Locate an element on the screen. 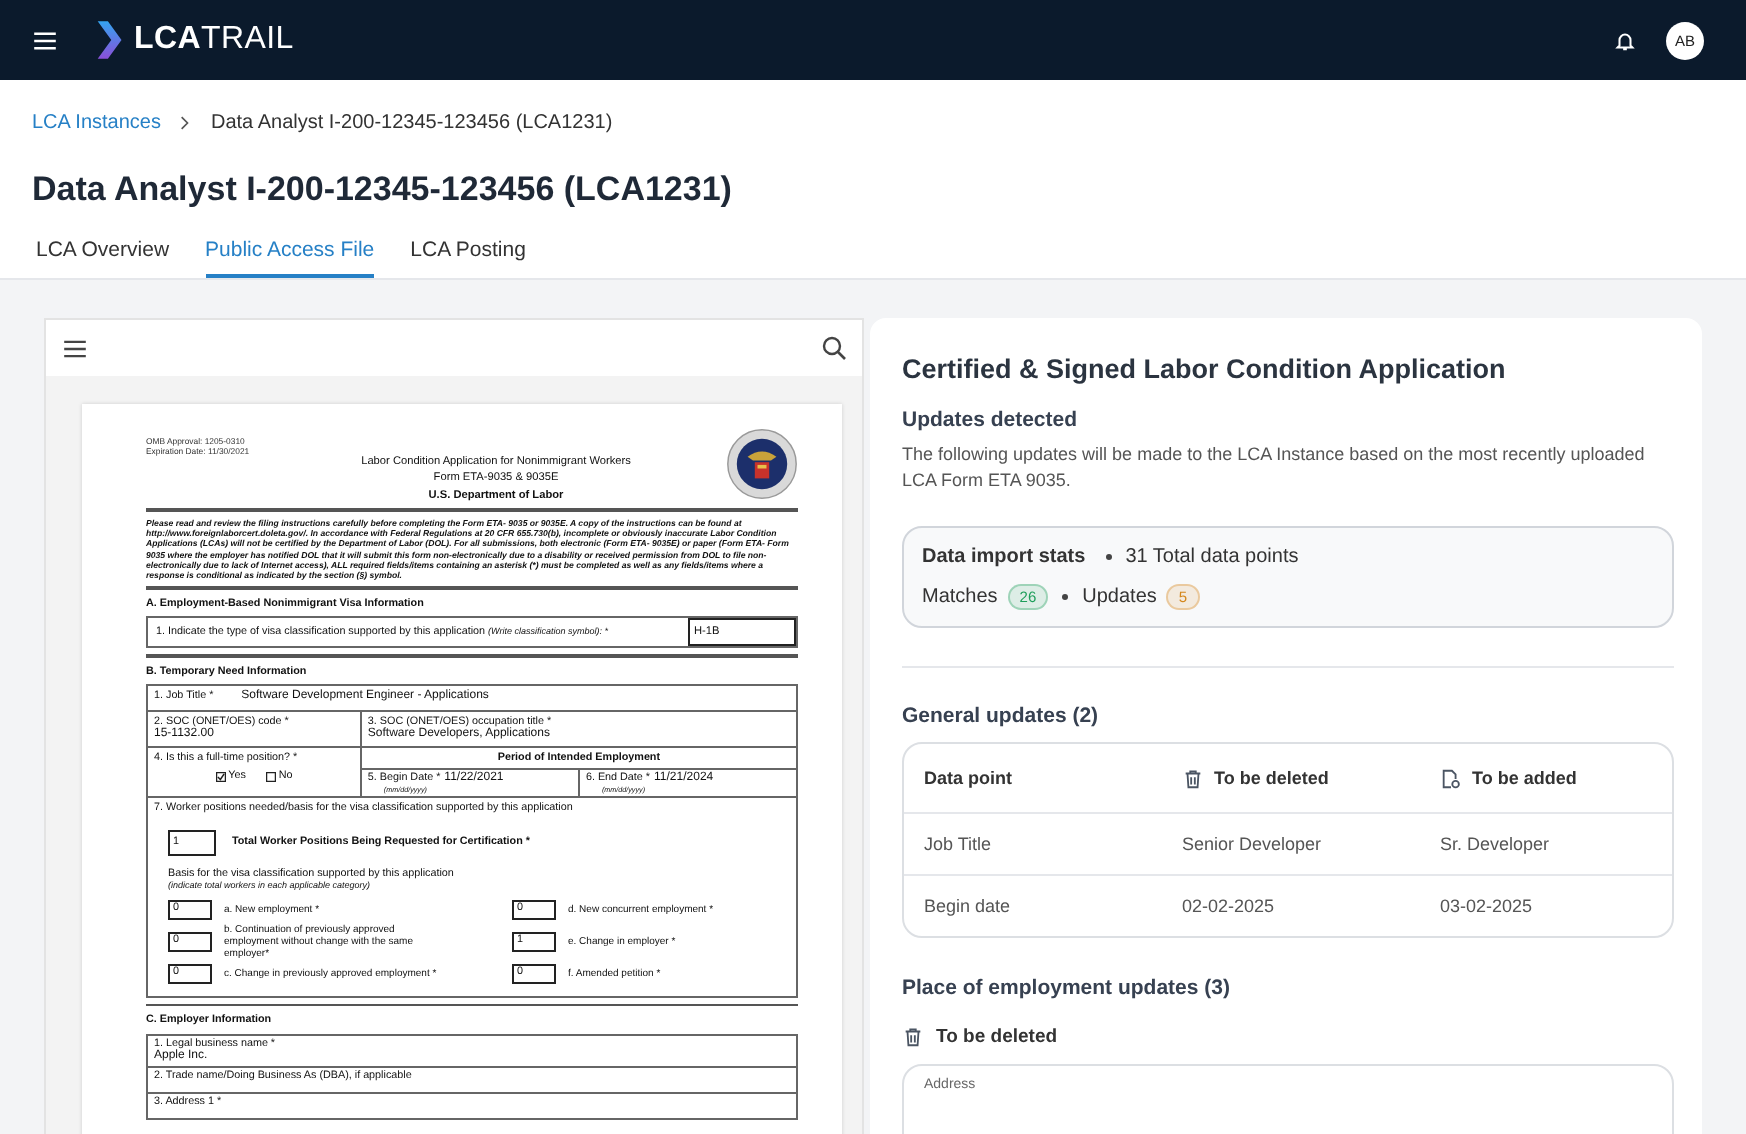 This screenshot has height=1134, width=1746. table-cell-text: 02-02-2025 is located at coordinates (1229, 906).